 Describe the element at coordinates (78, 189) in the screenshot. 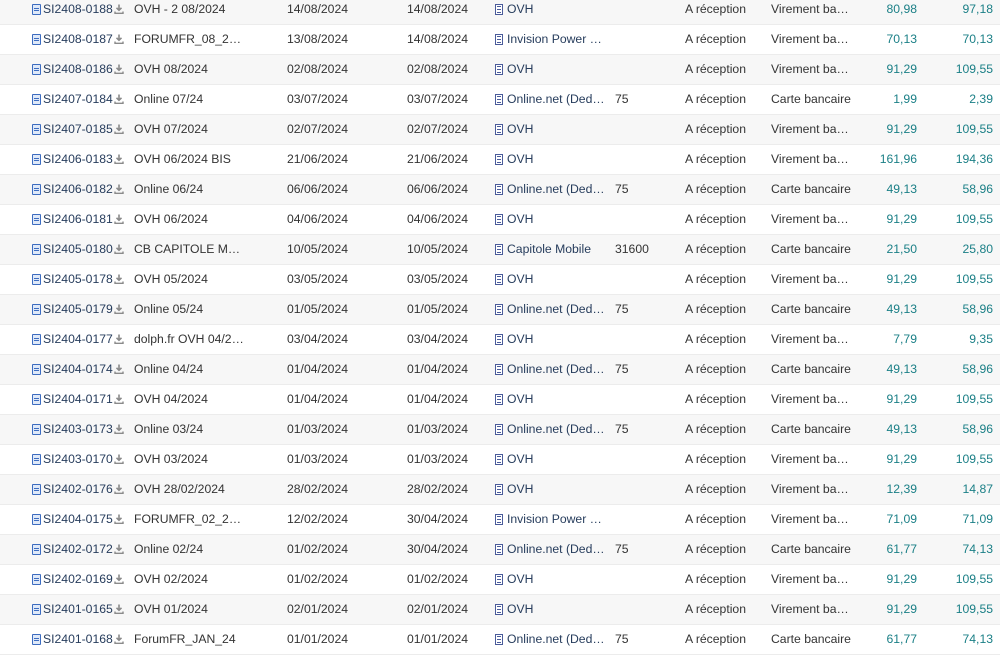

I see `invoice-ref-link: SI2406-0182` at that location.